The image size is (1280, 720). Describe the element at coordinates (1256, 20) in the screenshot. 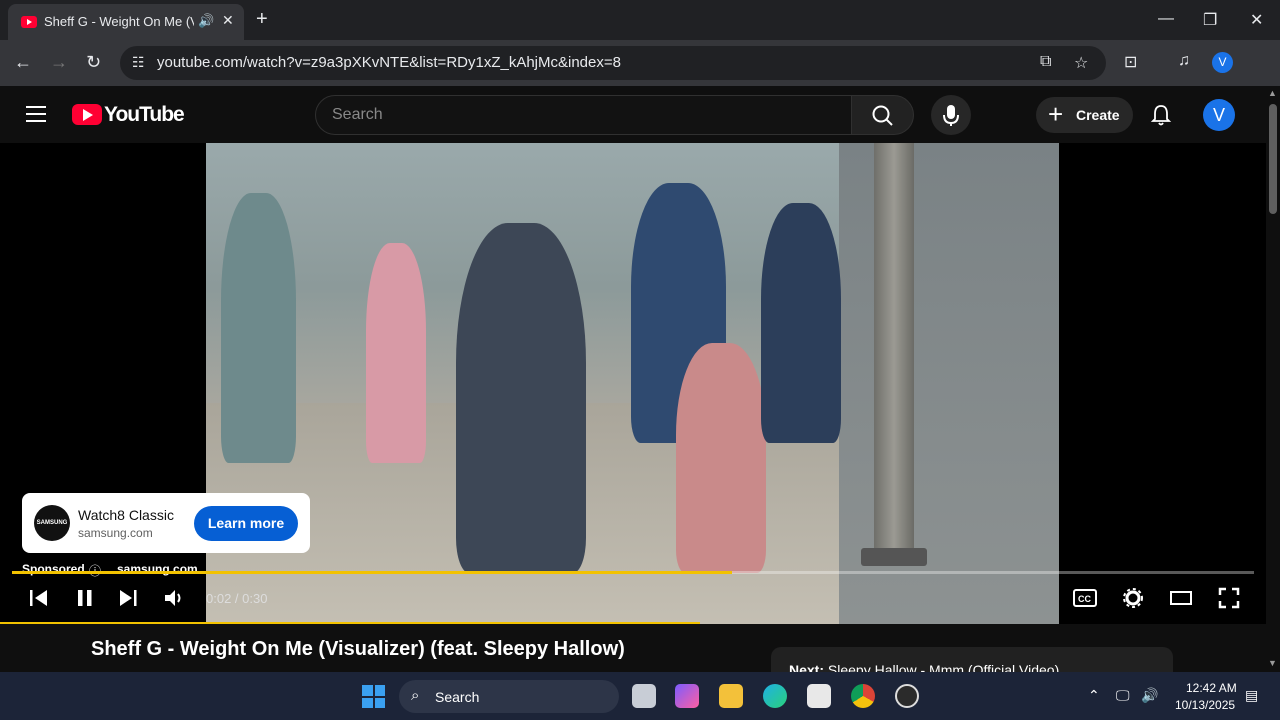

I see `close-window-button: ✕` at that location.